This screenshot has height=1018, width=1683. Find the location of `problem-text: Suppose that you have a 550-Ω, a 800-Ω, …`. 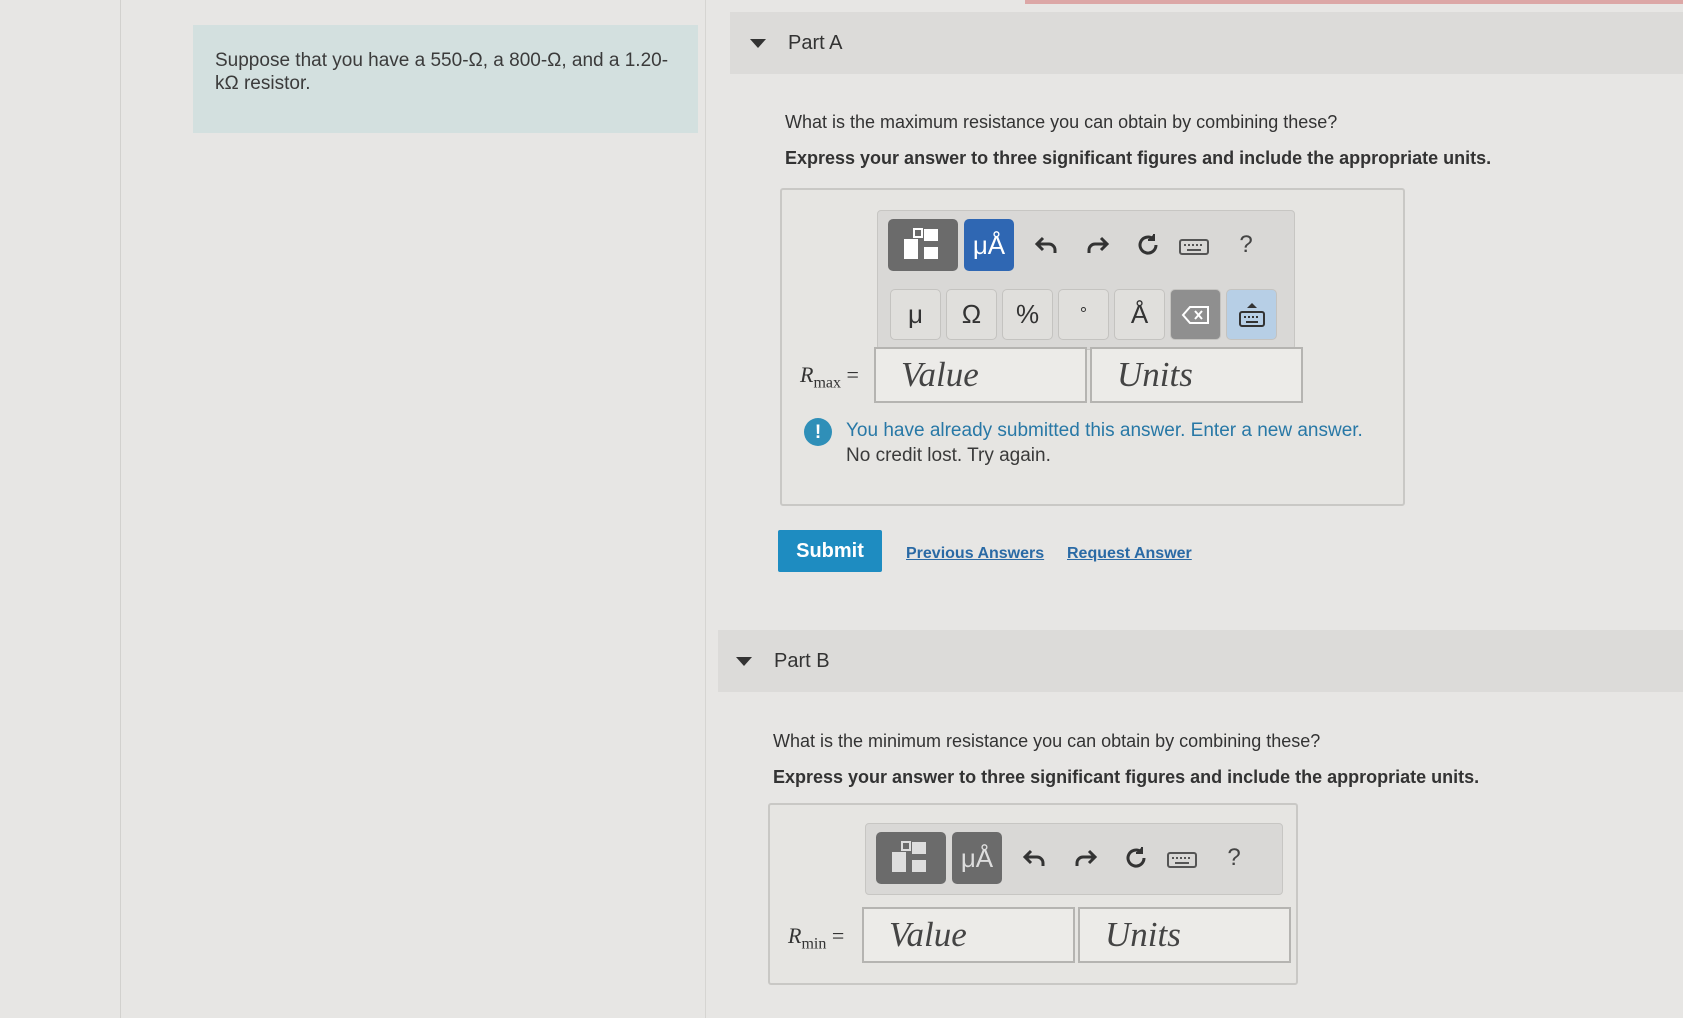

problem-text: Suppose that you have a 550-Ω, a 800-Ω, … is located at coordinates (442, 72).